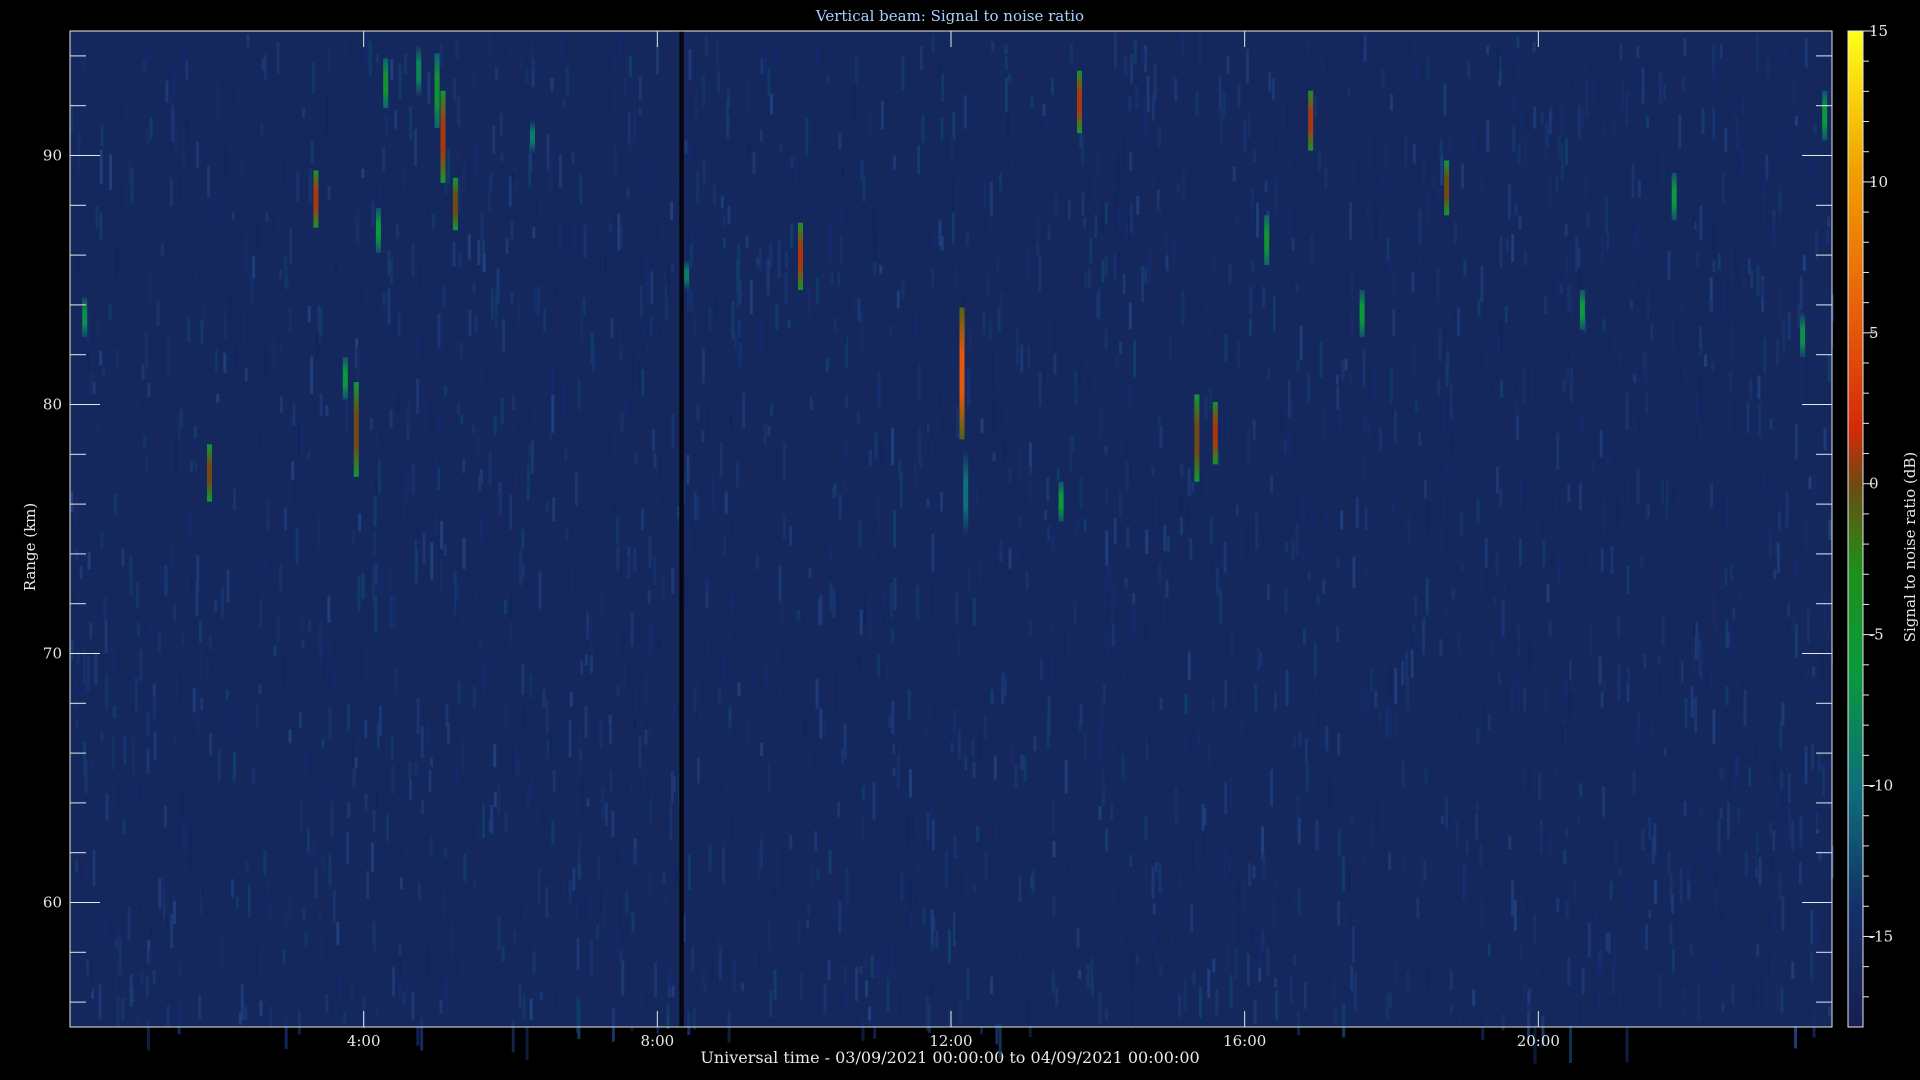  I want to click on y-tick-label: 70, so click(52, 654).